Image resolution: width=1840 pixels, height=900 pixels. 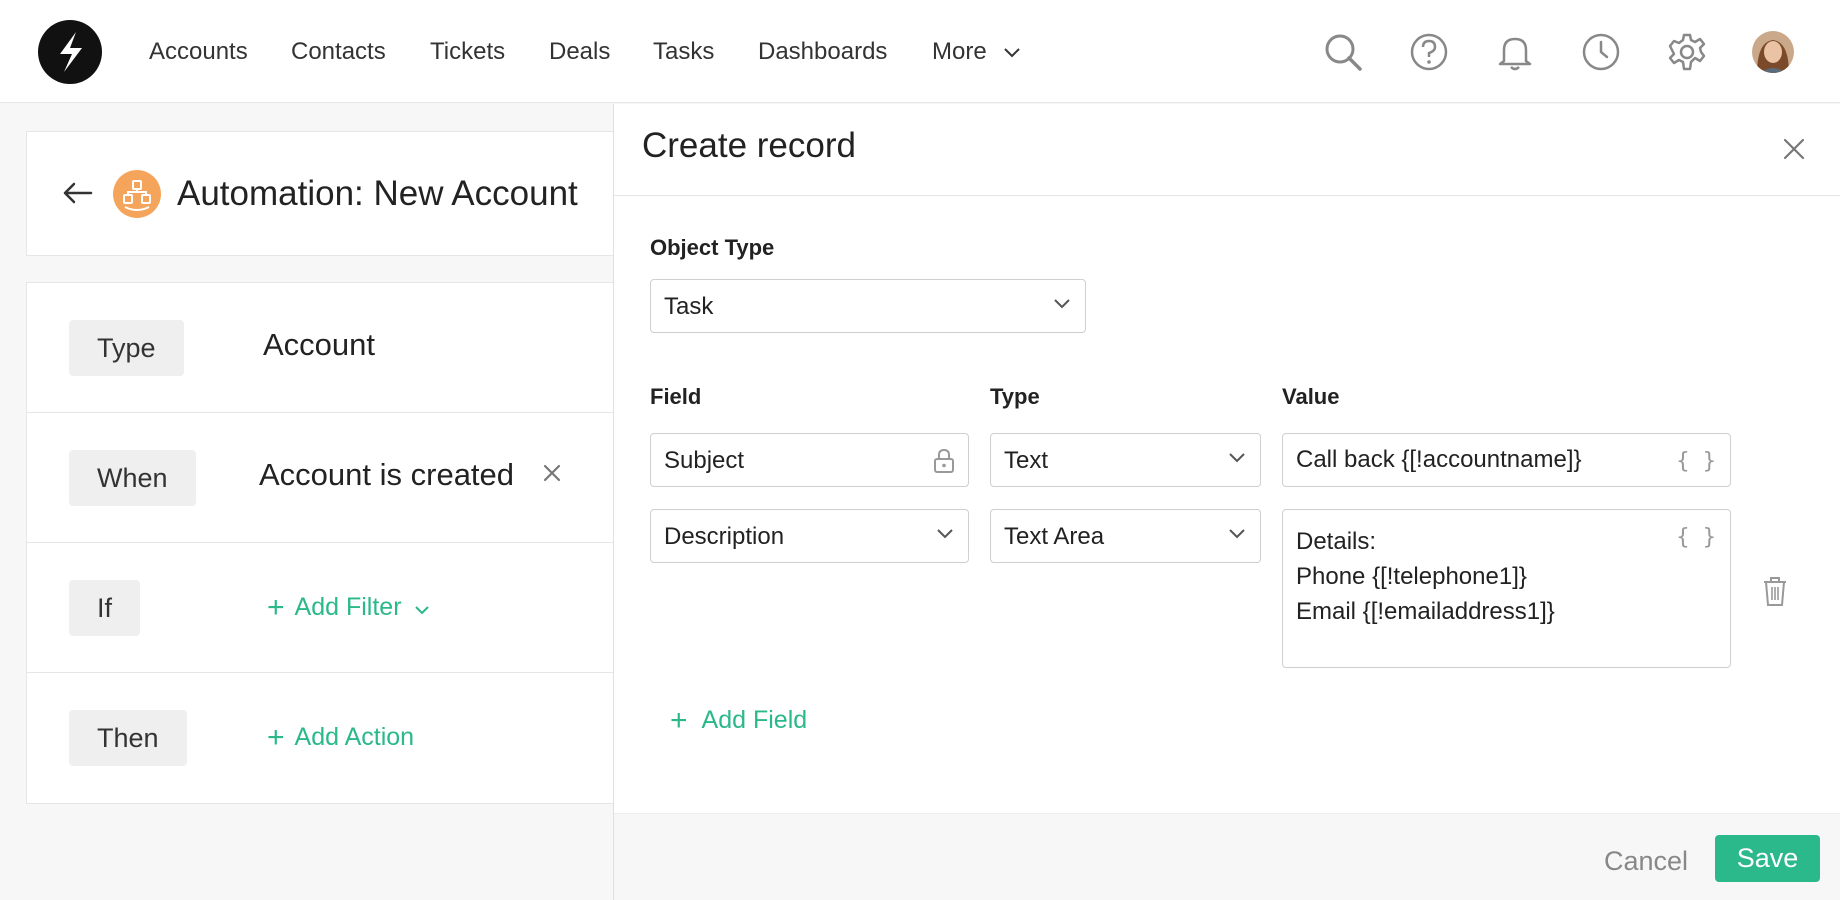 I want to click on field-column-label: Field, so click(x=676, y=396).